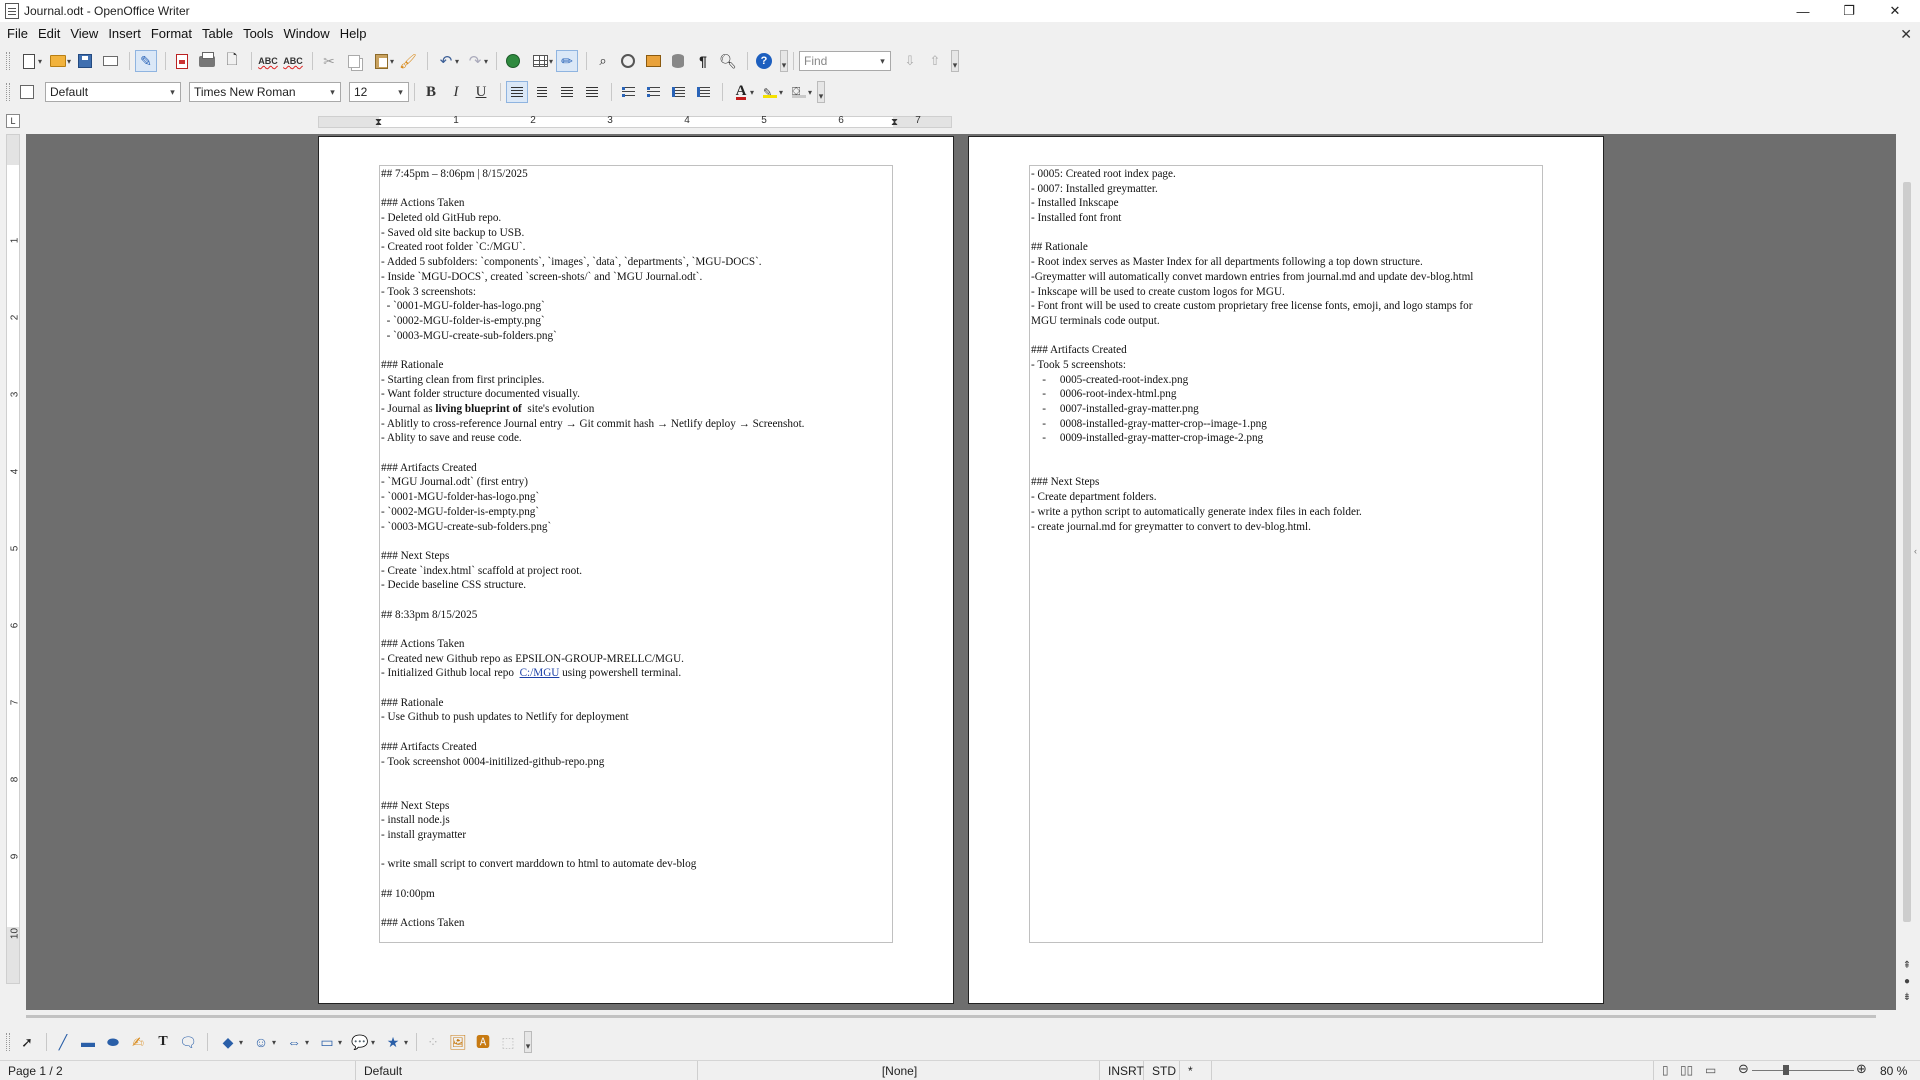 The height and width of the screenshot is (1080, 1920). Describe the element at coordinates (182, 61) in the screenshot. I see `export-pdf-button` at that location.